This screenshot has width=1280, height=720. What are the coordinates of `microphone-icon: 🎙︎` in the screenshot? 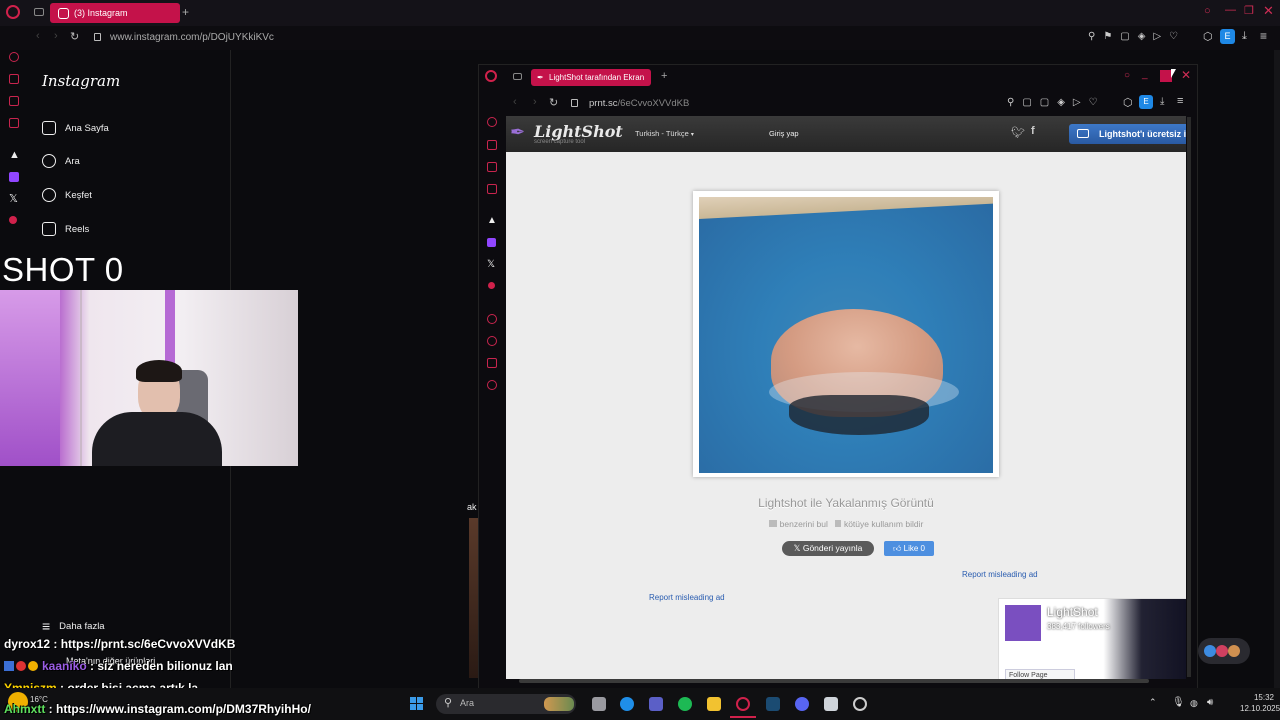 It's located at (1178, 702).